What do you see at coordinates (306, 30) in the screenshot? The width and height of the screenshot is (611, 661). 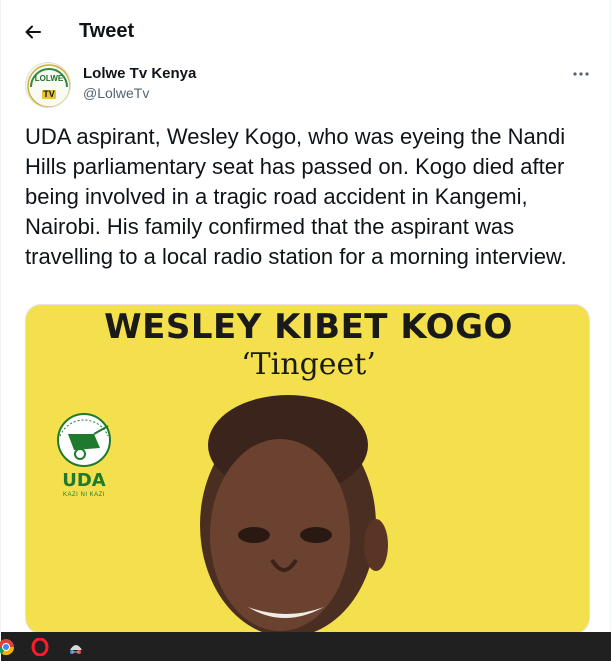 I see `page-header: Tweet` at bounding box center [306, 30].